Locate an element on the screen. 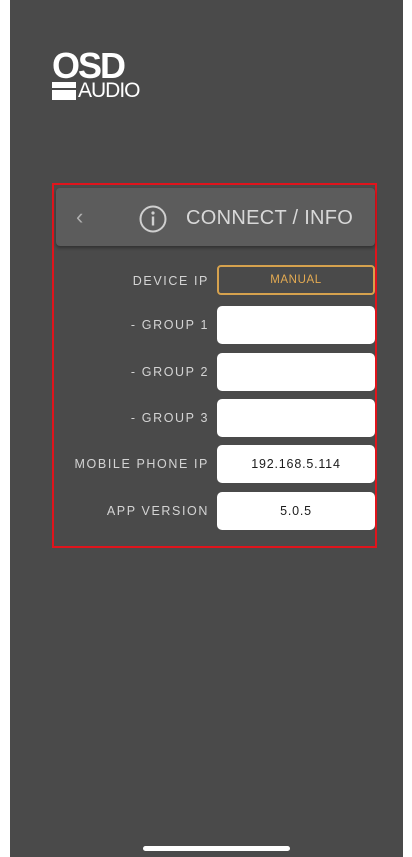 This screenshot has width=412, height=857. mobile-phone-ip-value: 192.168.5.114 is located at coordinates (296, 464).